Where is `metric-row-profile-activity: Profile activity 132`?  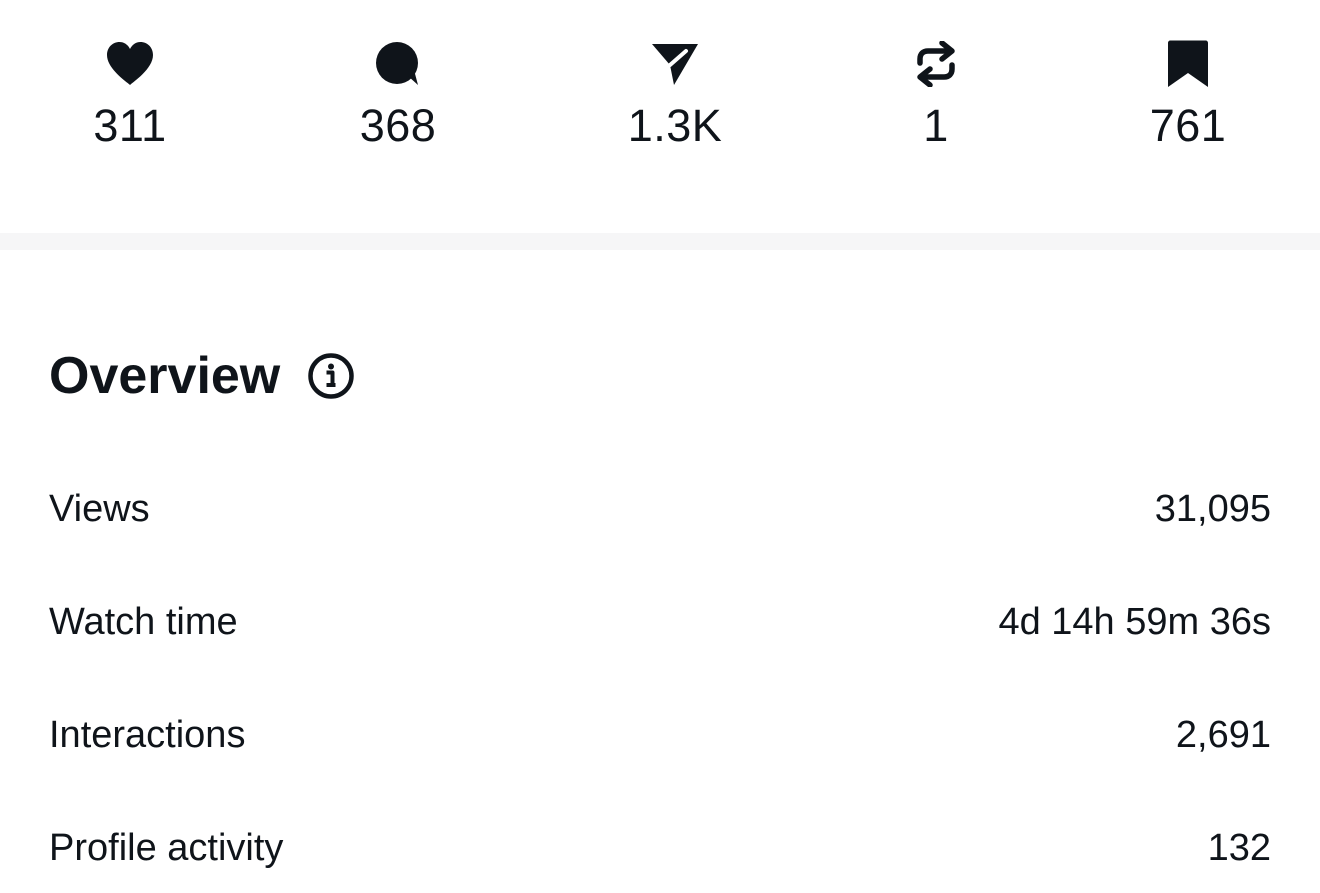
metric-row-profile-activity: Profile activity 132 is located at coordinates (660, 848).